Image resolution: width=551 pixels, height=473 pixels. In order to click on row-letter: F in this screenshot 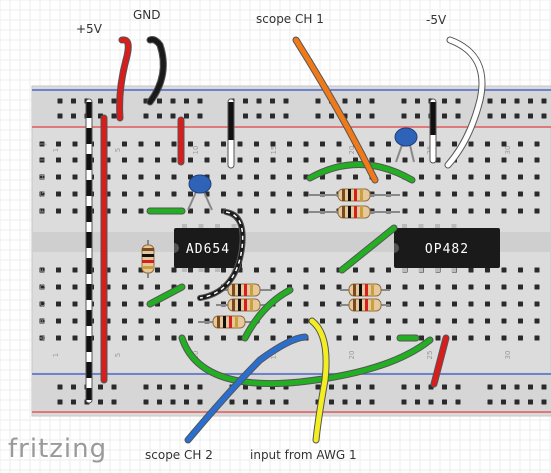, I will do `click(43, 211)`.